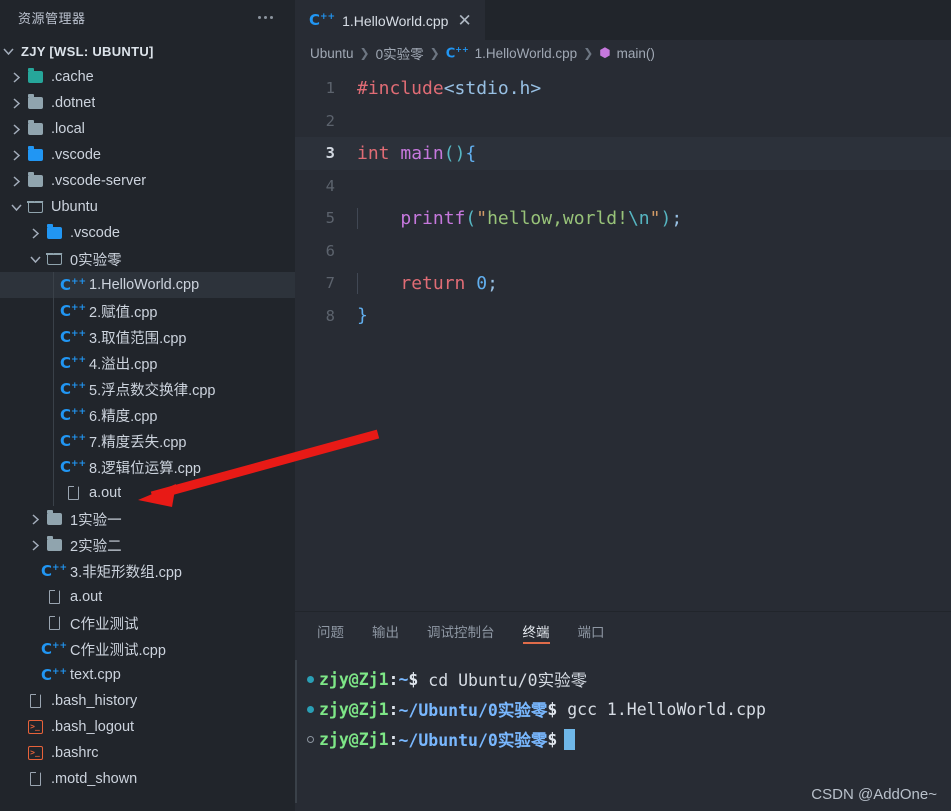 The image size is (951, 811). I want to click on tree-item-6: .vscode, so click(147, 233).